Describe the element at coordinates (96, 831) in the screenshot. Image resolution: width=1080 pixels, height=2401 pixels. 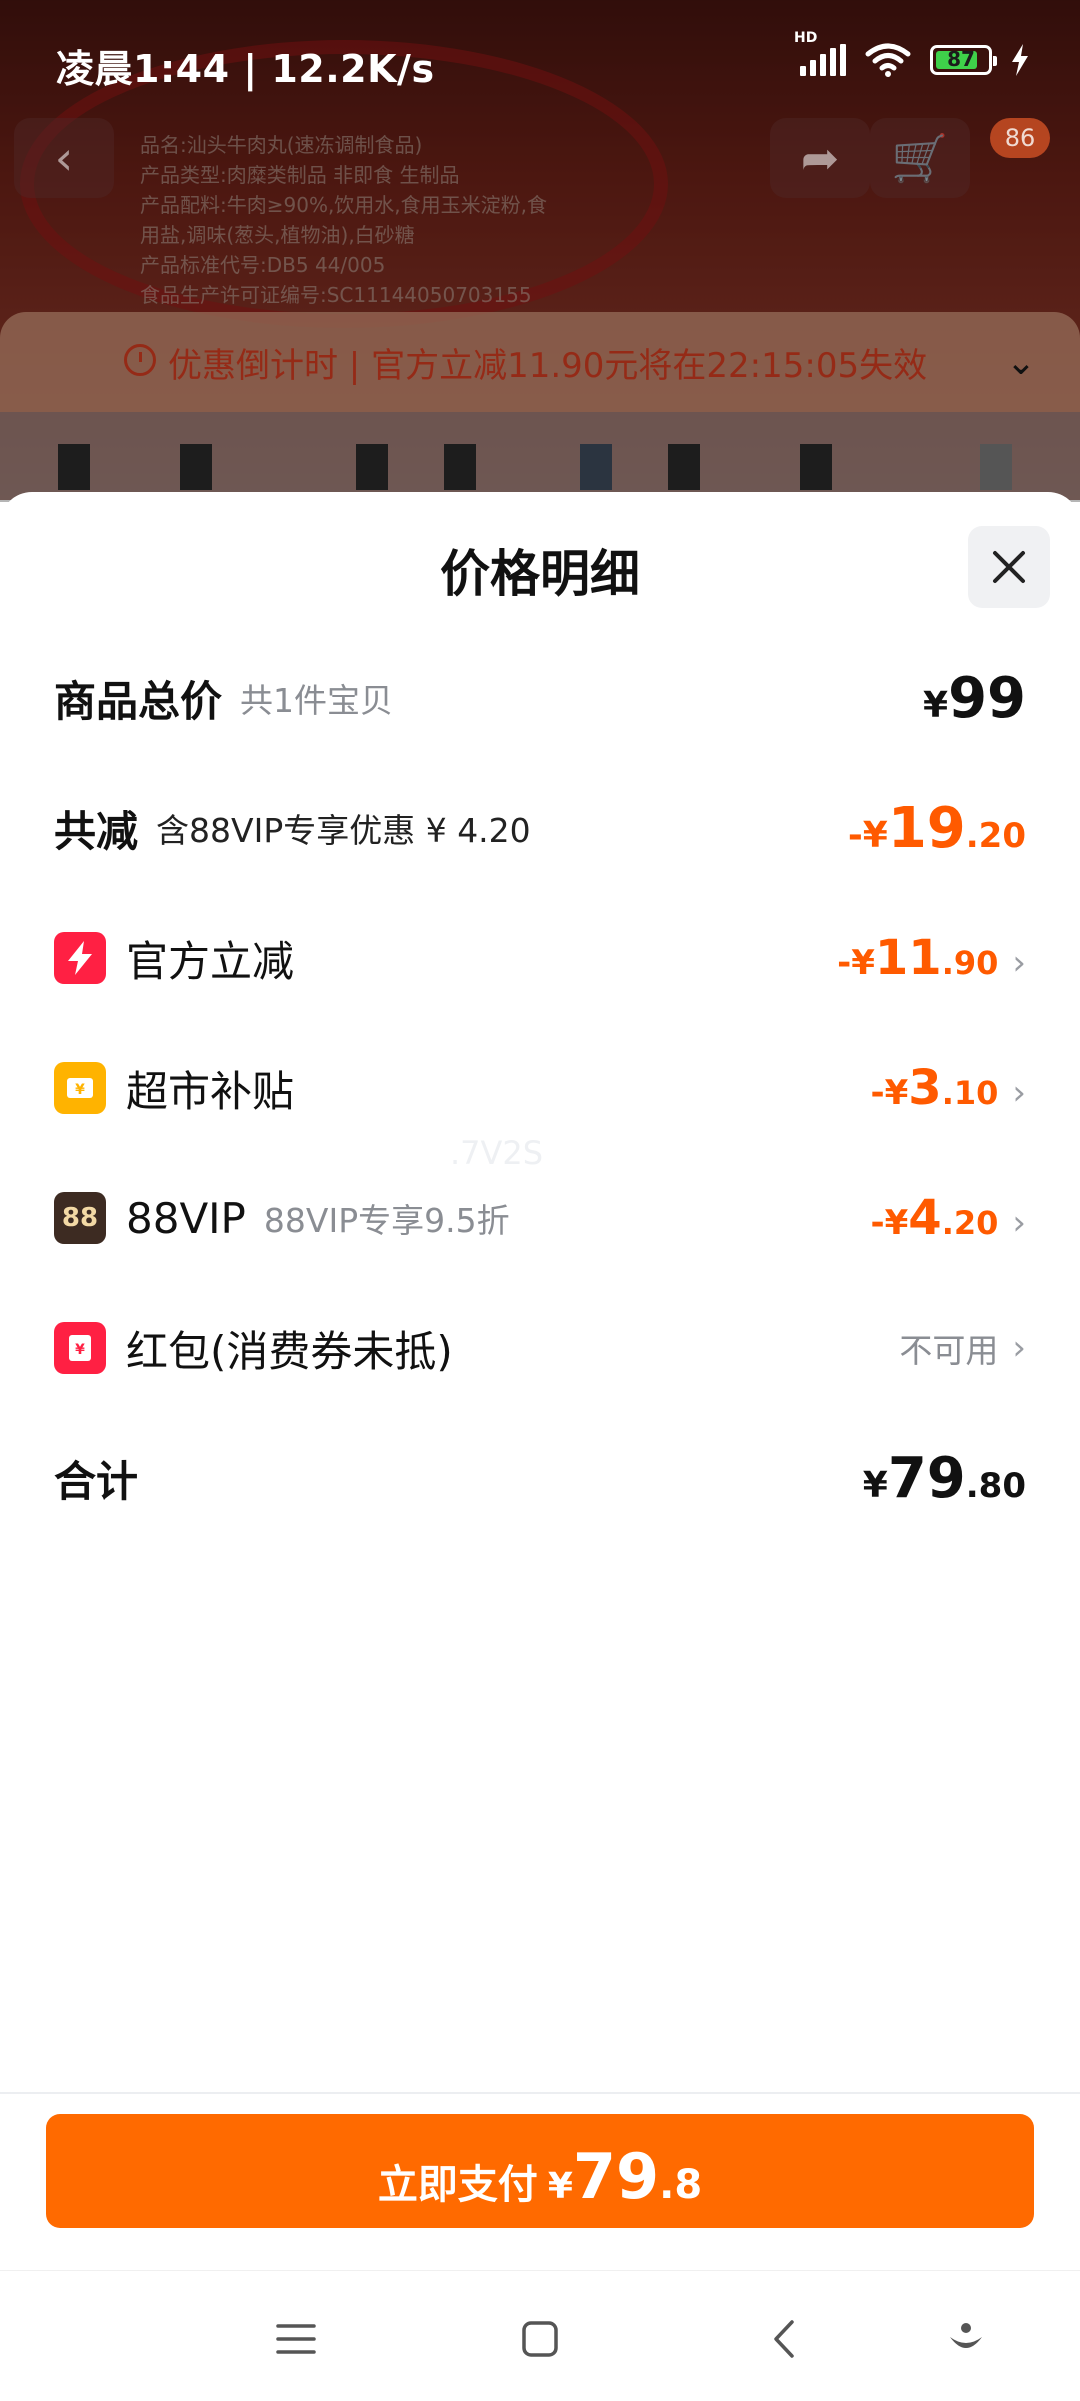
I see `total-discount-label: 共减` at that location.